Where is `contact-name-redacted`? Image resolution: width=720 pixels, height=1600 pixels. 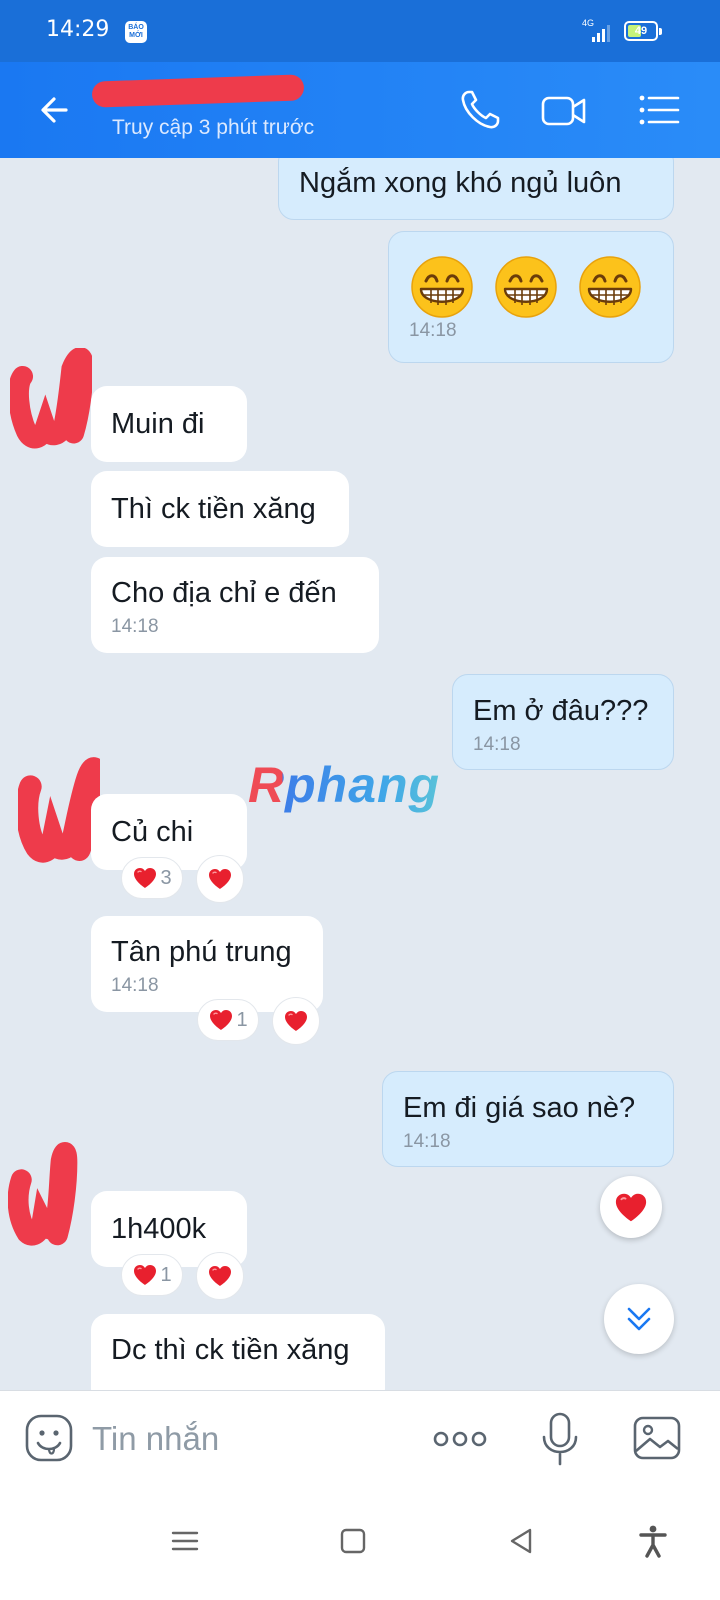
contact-name-redacted is located at coordinates (198, 91).